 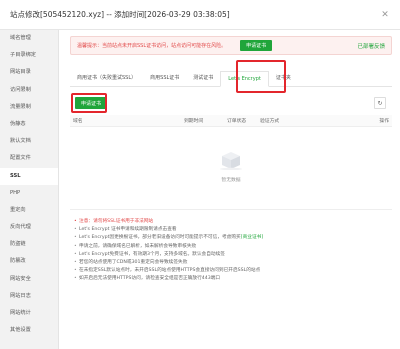 I want to click on column-actions: 操作, so click(x=384, y=121).